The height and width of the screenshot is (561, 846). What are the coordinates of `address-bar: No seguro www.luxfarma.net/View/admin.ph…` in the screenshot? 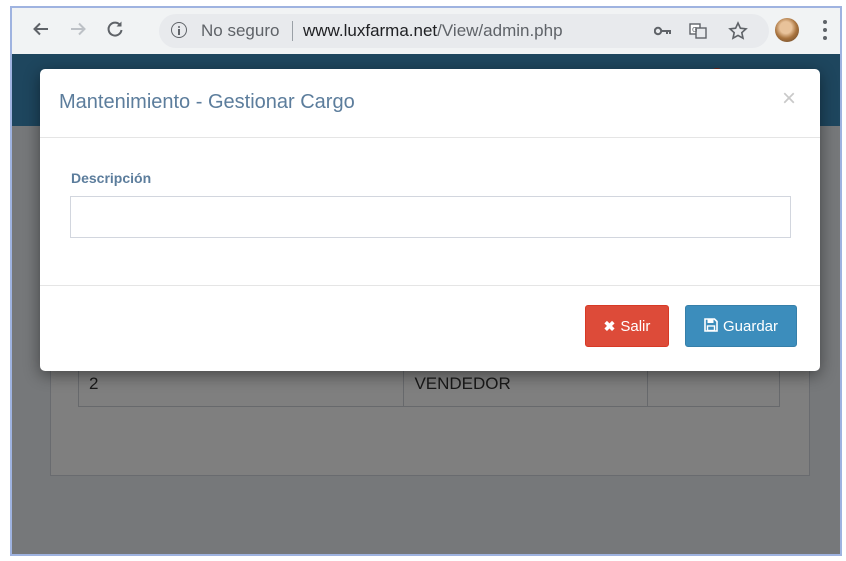 It's located at (464, 31).